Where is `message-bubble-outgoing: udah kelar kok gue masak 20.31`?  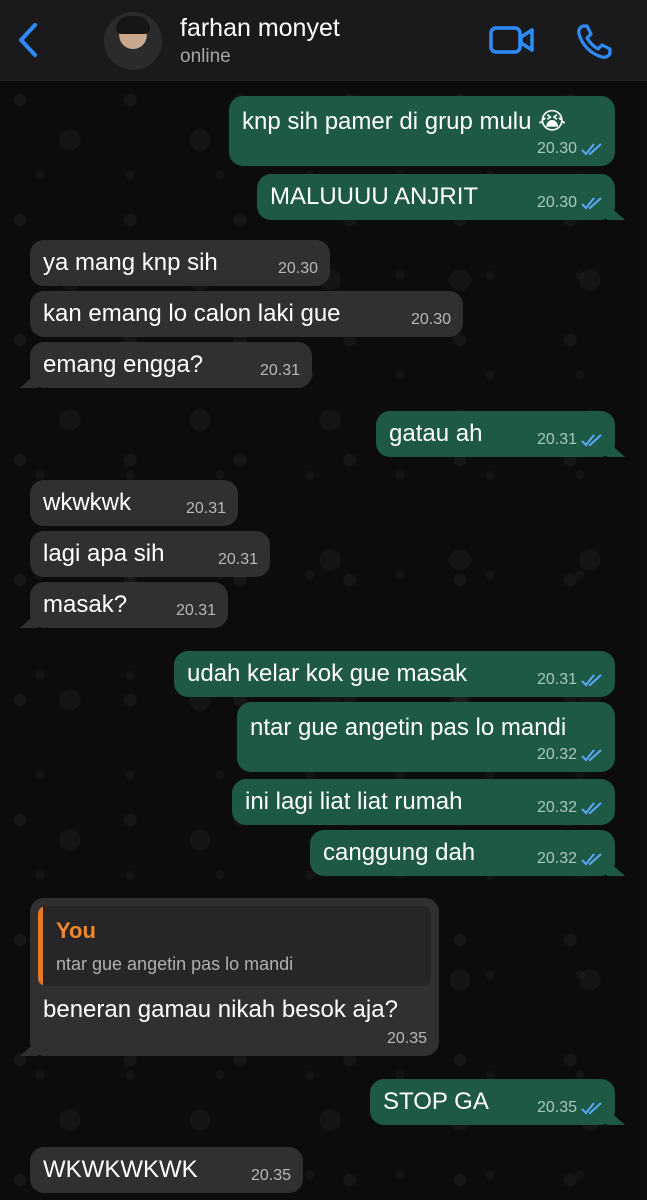
message-bubble-outgoing: udah kelar kok gue masak 20.31 is located at coordinates (394, 674).